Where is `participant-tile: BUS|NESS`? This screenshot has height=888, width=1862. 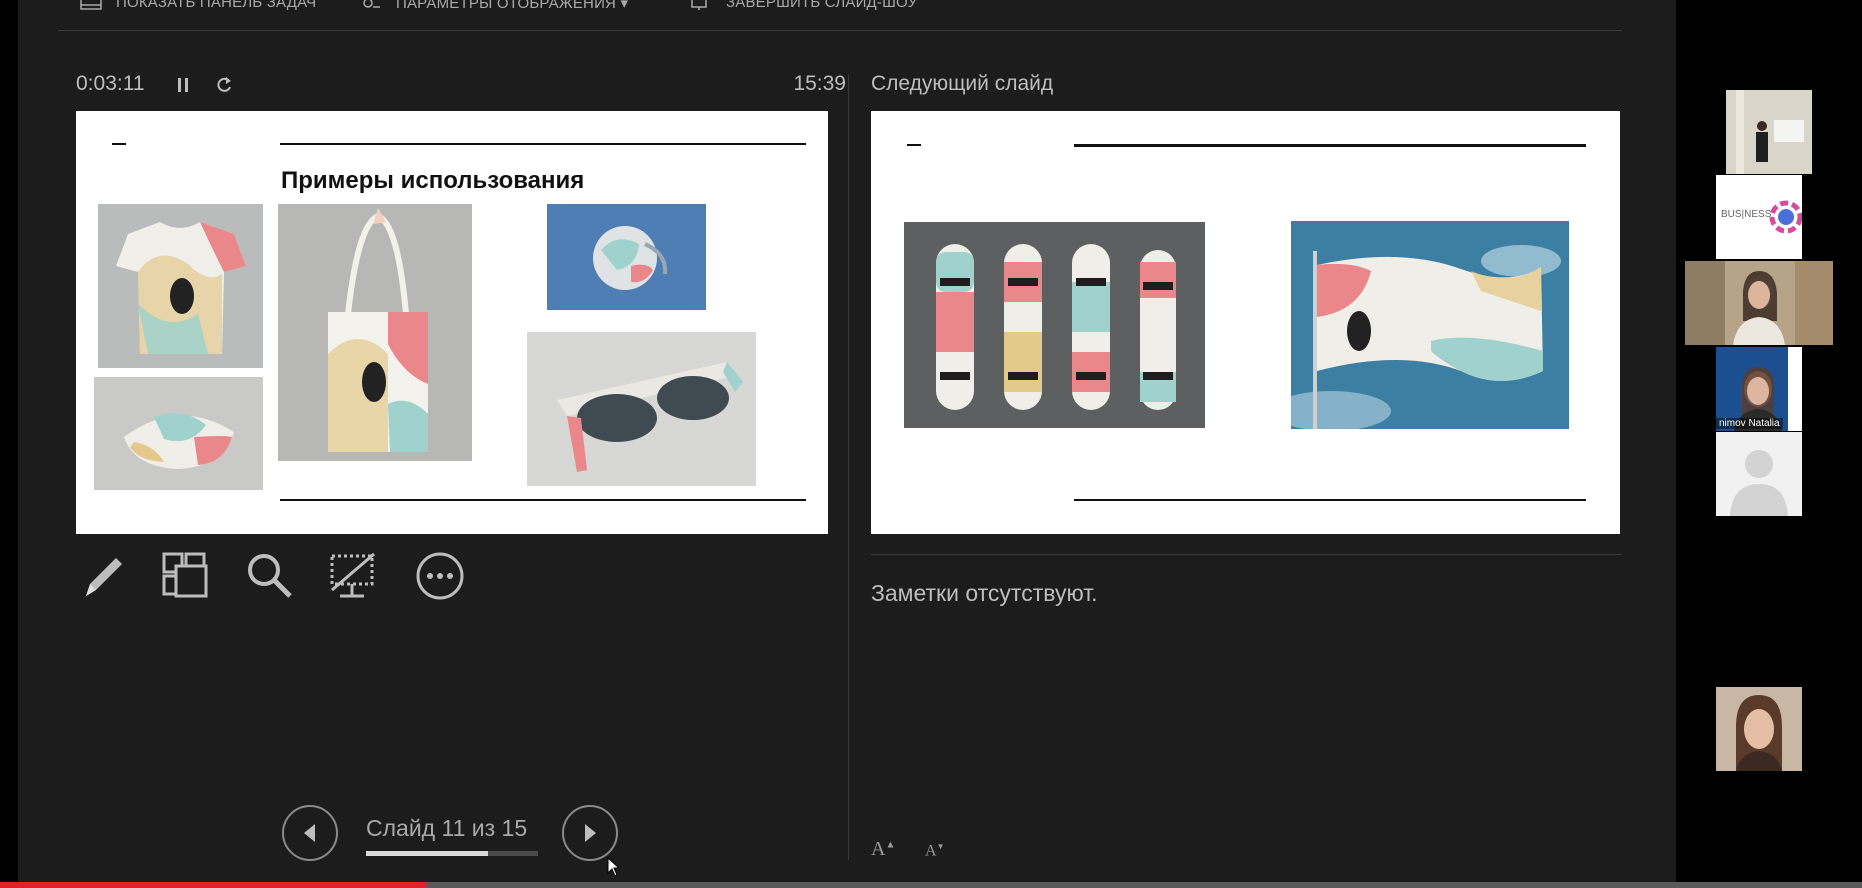
participant-tile: BUS|NESS is located at coordinates (1759, 217).